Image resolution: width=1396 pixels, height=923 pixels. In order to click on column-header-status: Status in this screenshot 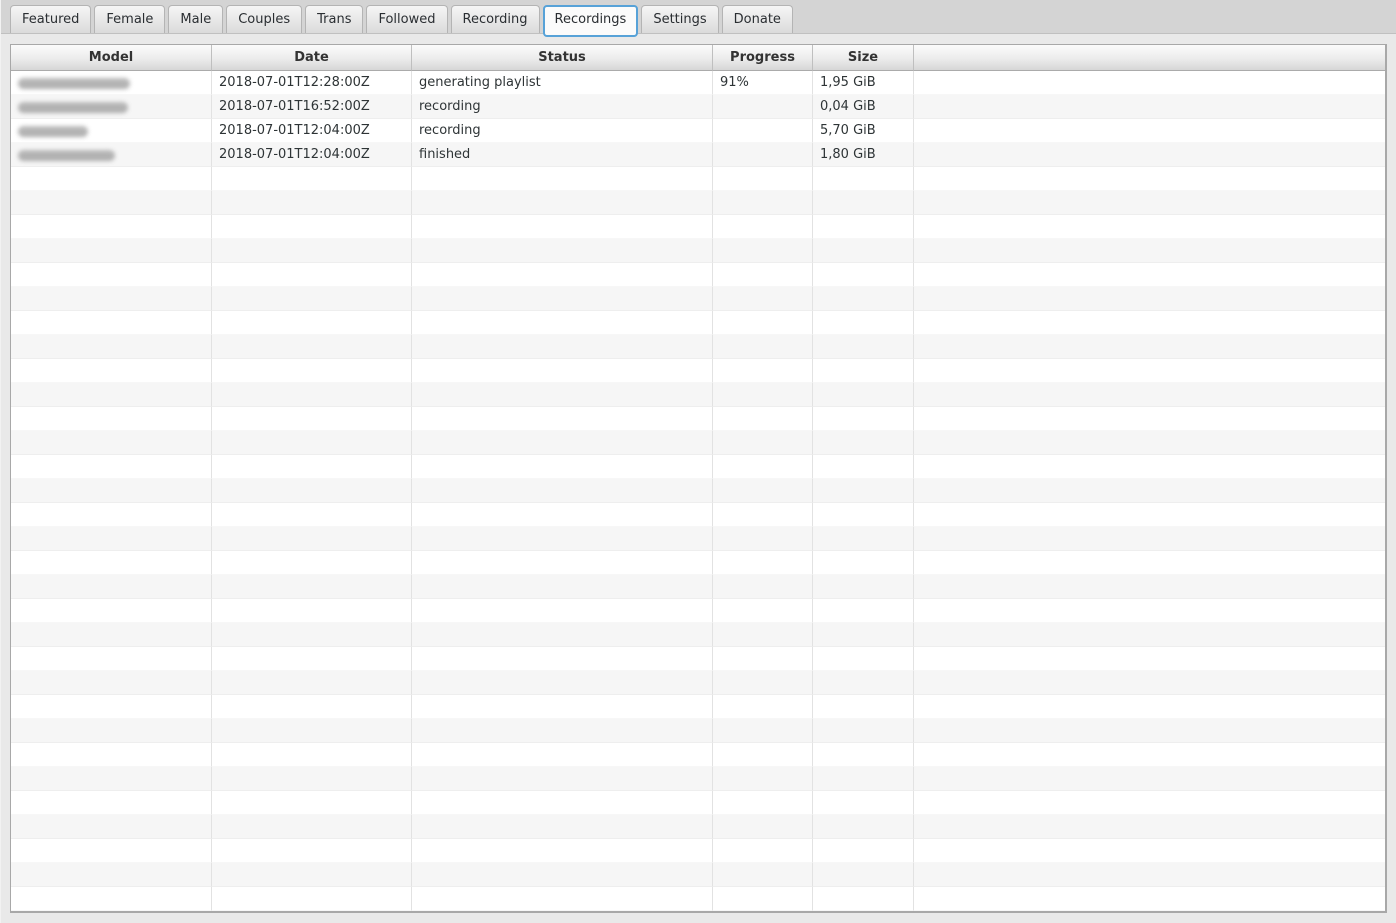, I will do `click(562, 58)`.